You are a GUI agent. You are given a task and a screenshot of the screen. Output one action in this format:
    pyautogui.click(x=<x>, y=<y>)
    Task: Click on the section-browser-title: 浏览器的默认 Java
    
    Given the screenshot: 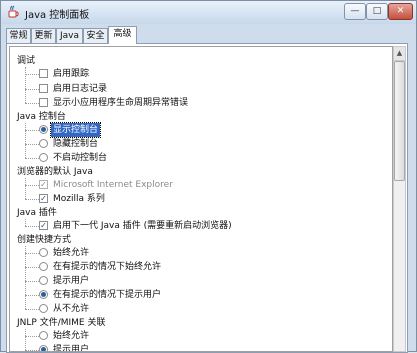 What is the action you would take?
    pyautogui.click(x=55, y=172)
    